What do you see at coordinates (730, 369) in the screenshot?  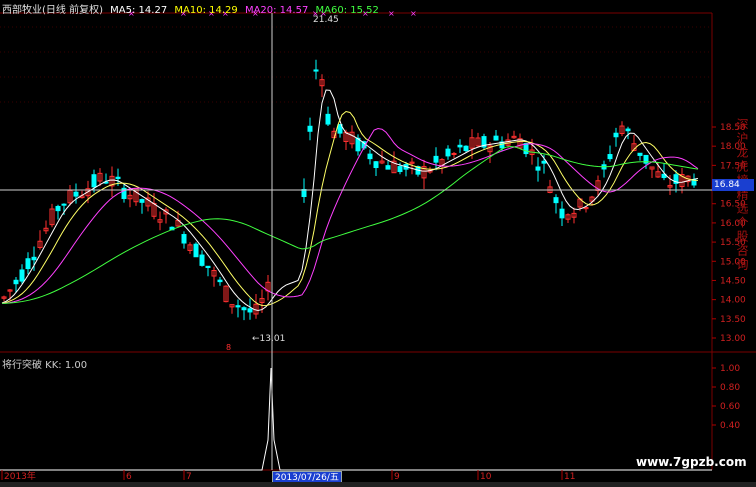 I see `indicator-tick-label: 1.00` at bounding box center [730, 369].